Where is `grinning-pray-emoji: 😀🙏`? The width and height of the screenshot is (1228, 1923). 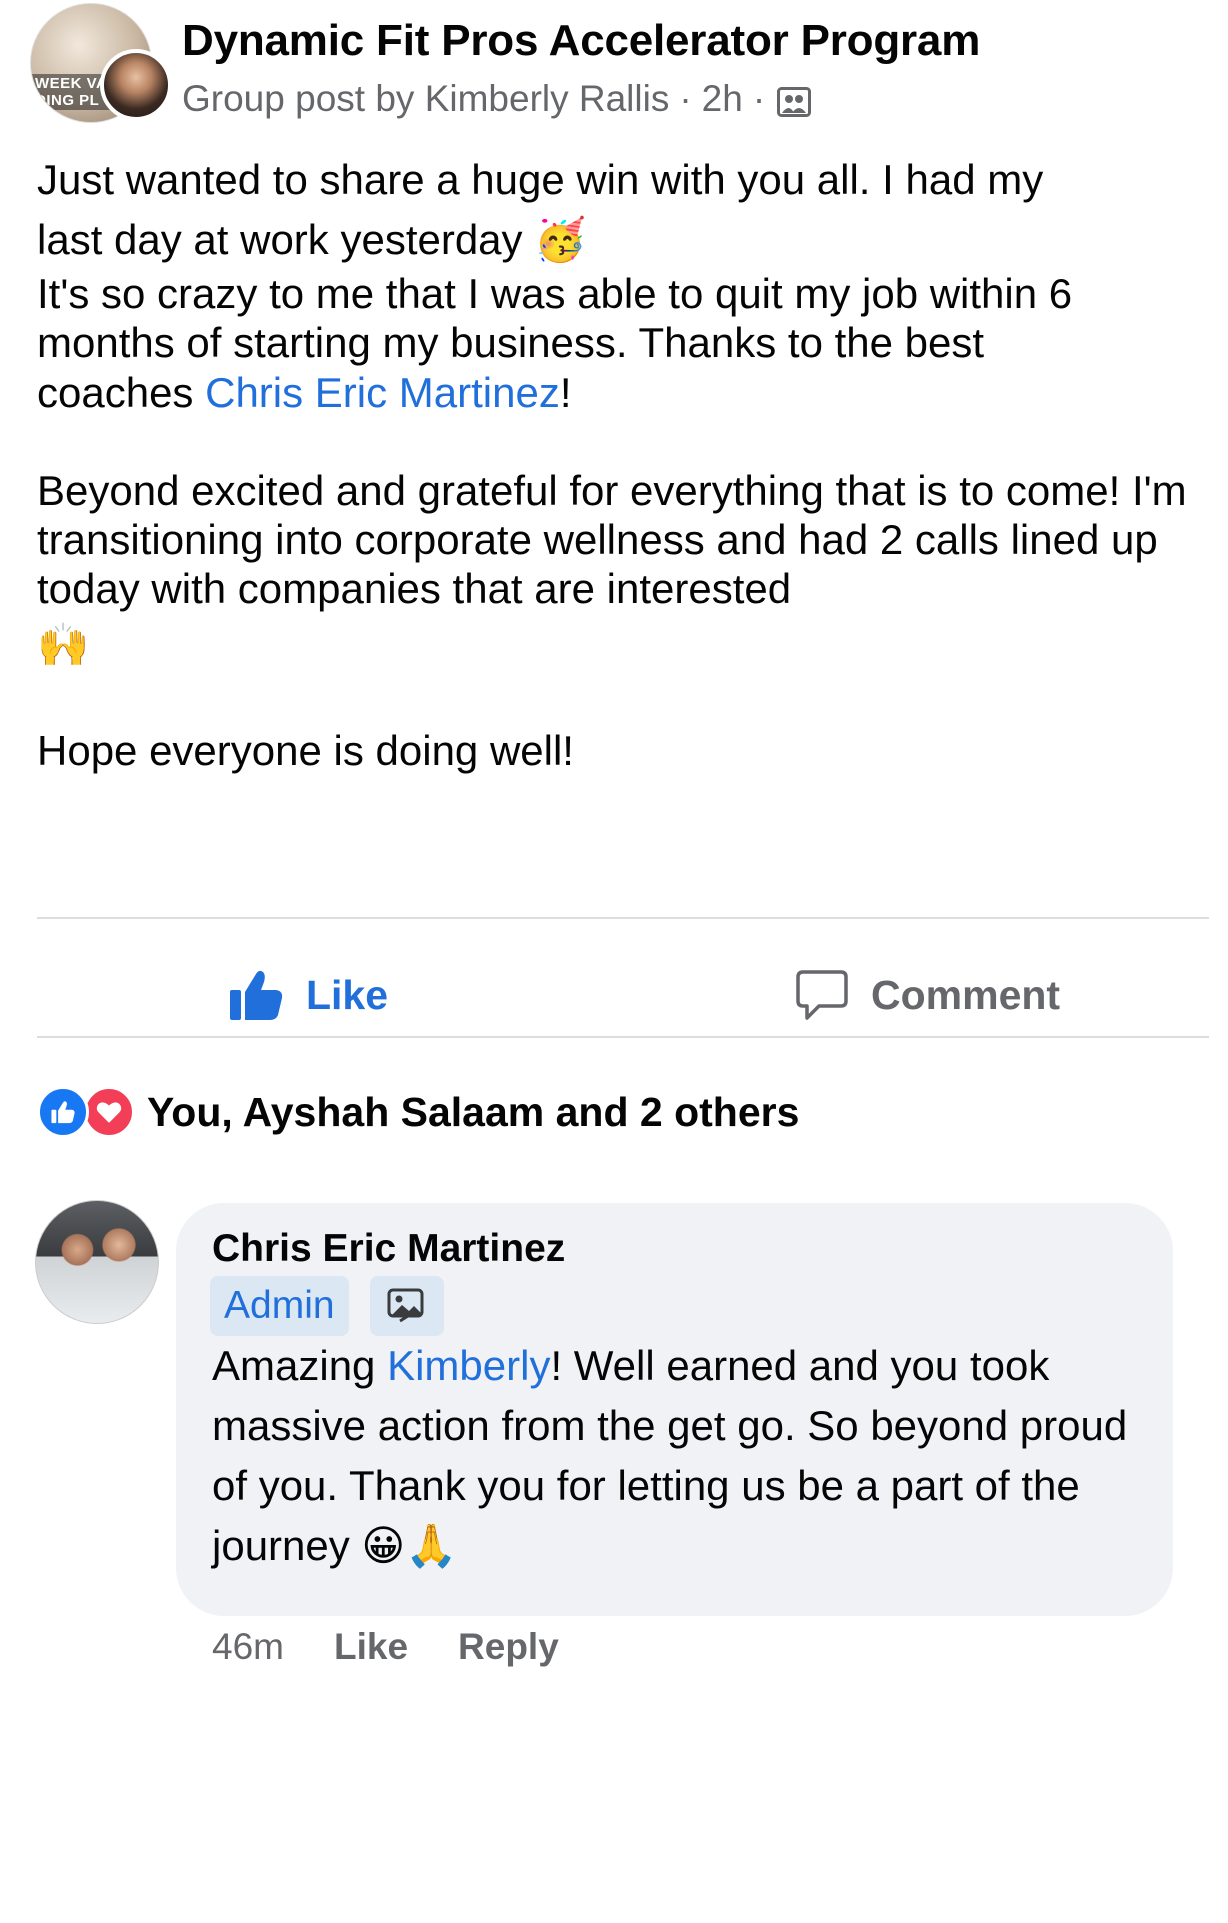
grinning-pray-emoji: 😀🙏 is located at coordinates (409, 1545).